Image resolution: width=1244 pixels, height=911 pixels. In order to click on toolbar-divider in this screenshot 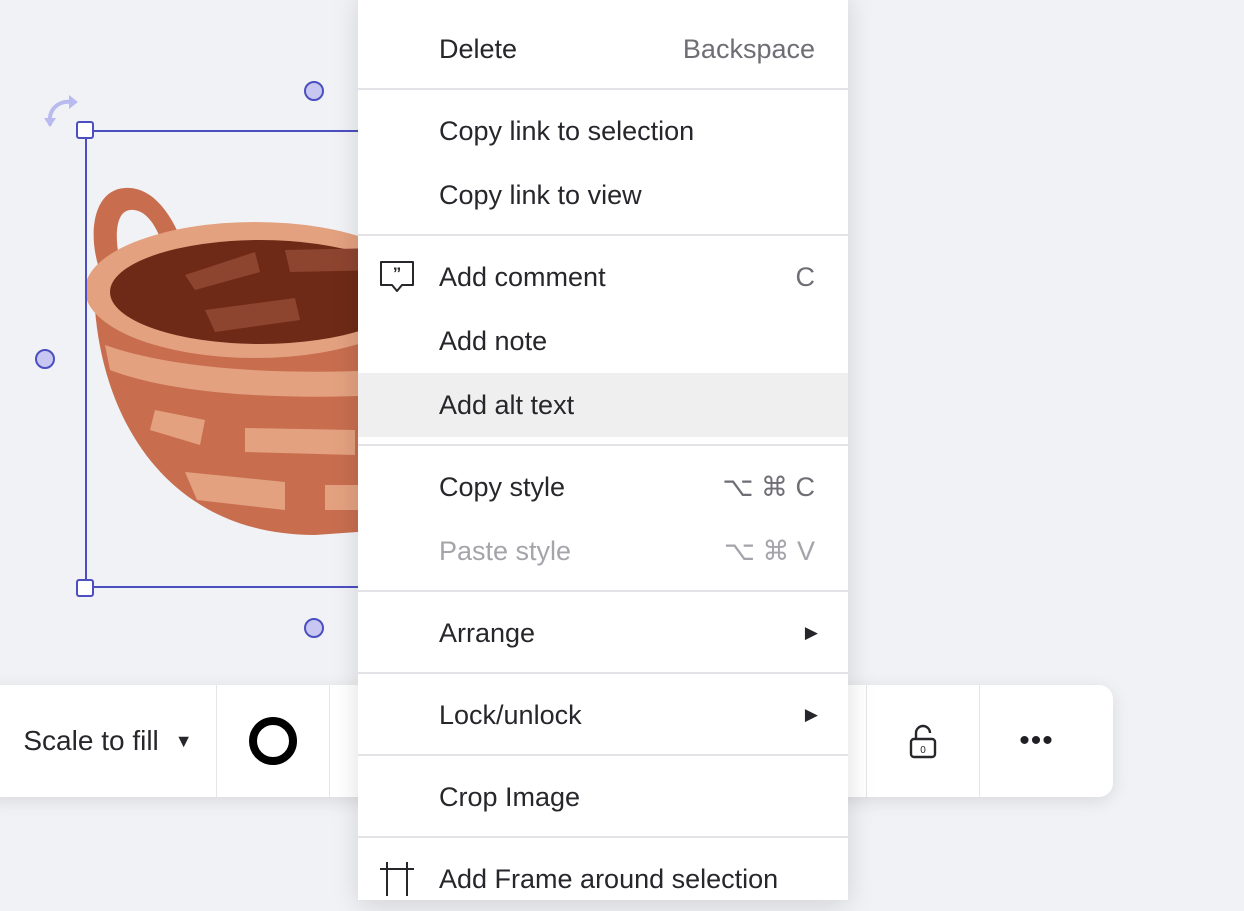, I will do `click(329, 741)`.